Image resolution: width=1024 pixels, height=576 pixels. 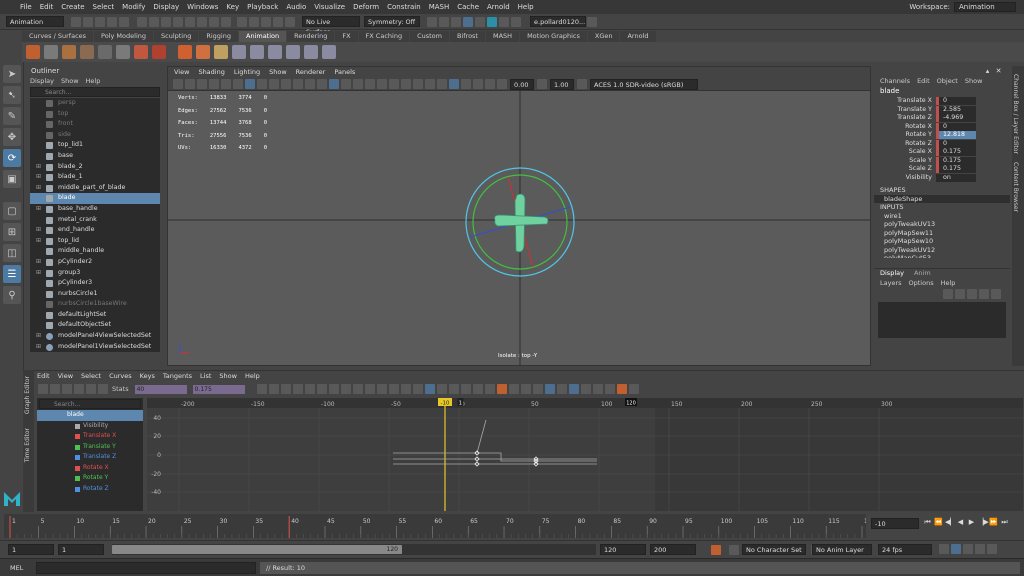 What do you see at coordinates (895, 81) in the screenshot?
I see `channel-menu-channels: Channels` at bounding box center [895, 81].